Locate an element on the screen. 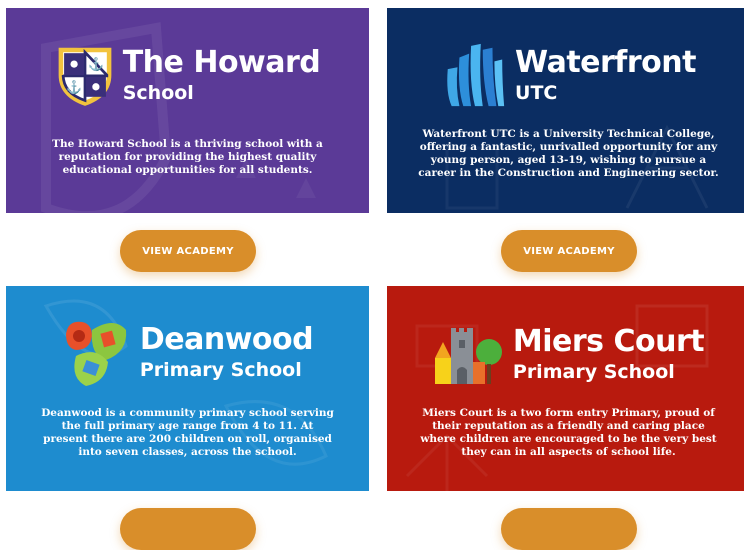 The height and width of the screenshot is (550, 744). school-subtitle: UTC is located at coordinates (536, 92).